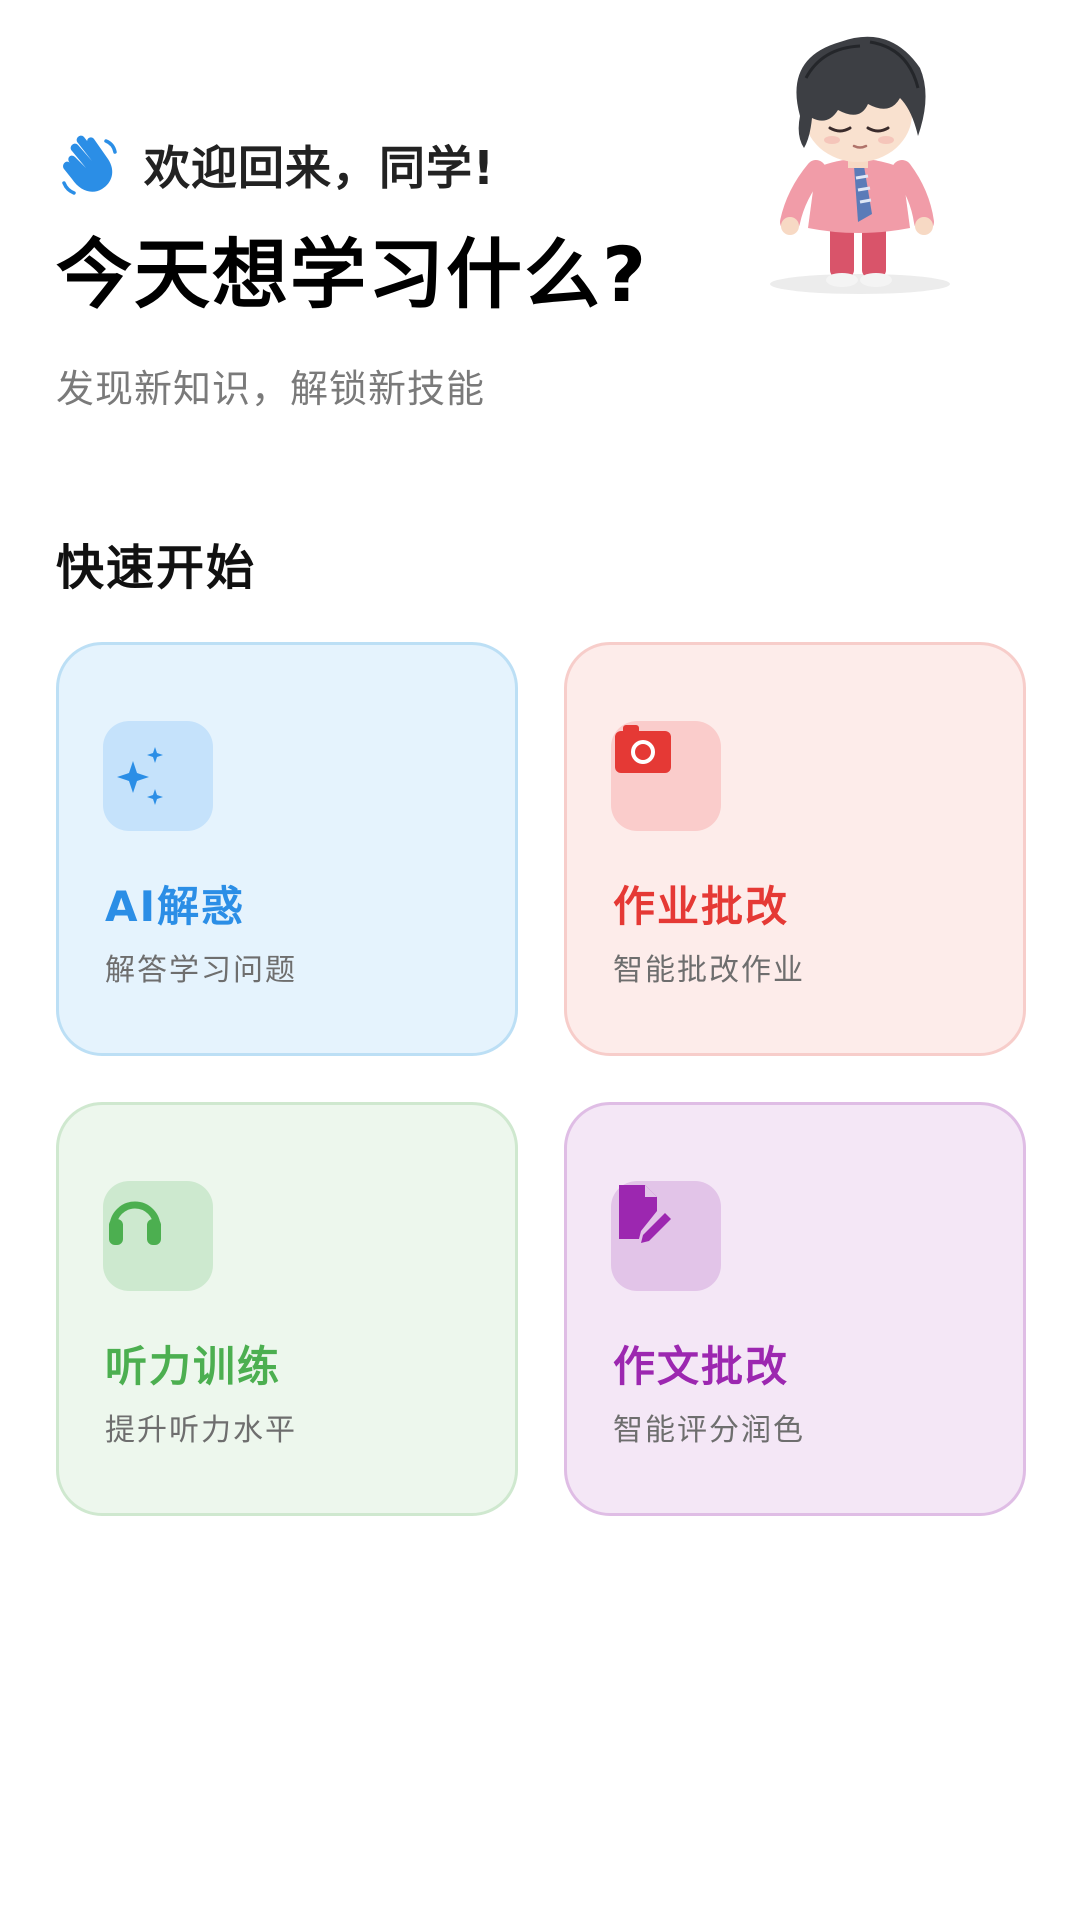 Image resolution: width=1080 pixels, height=1920 pixels. Describe the element at coordinates (860, 158) in the screenshot. I see `student-mascot-image` at that location.